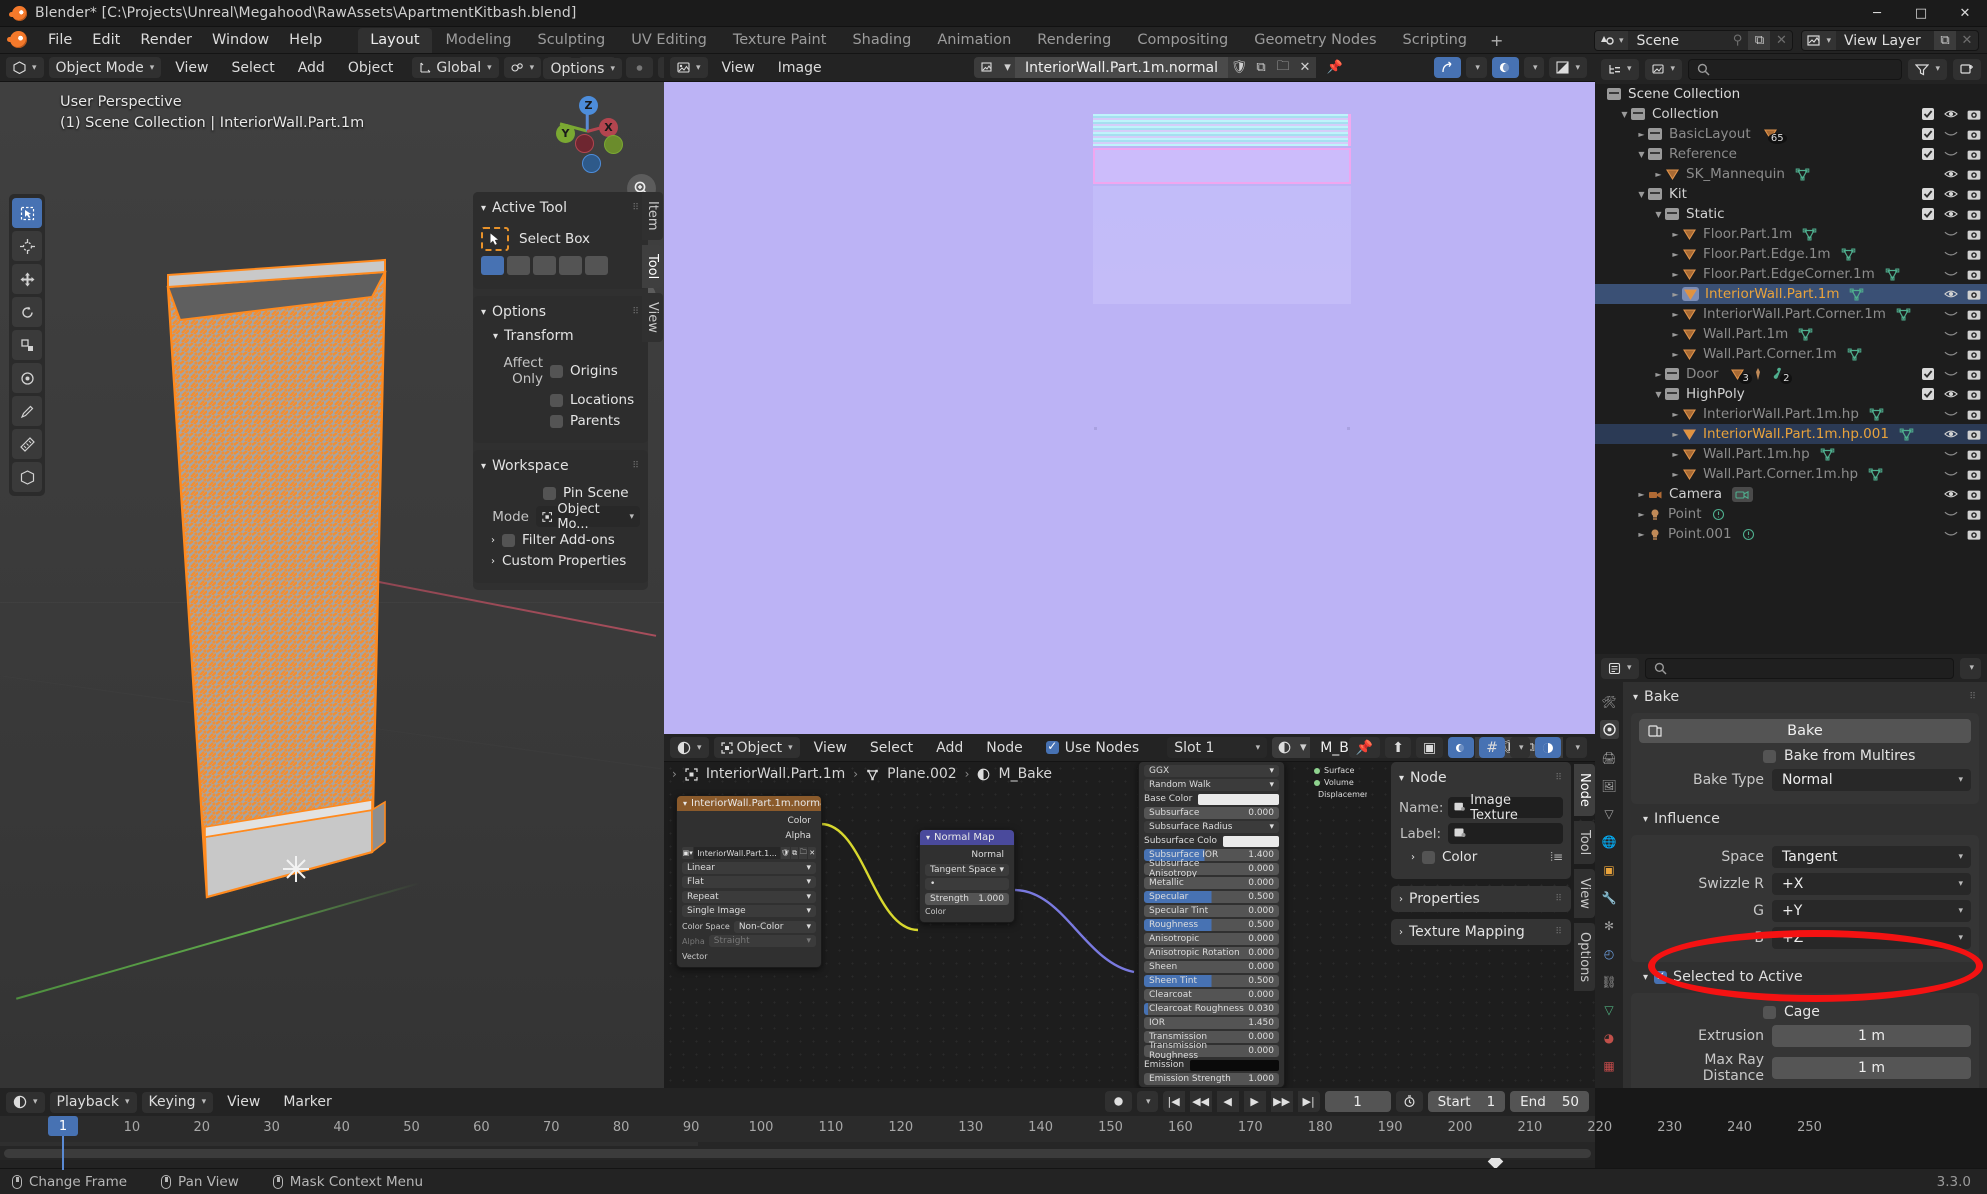 The width and height of the screenshot is (1987, 1194). Describe the element at coordinates (588, 517) in the screenshot. I see `mode-dropdown: Object Mo... ▾` at that location.